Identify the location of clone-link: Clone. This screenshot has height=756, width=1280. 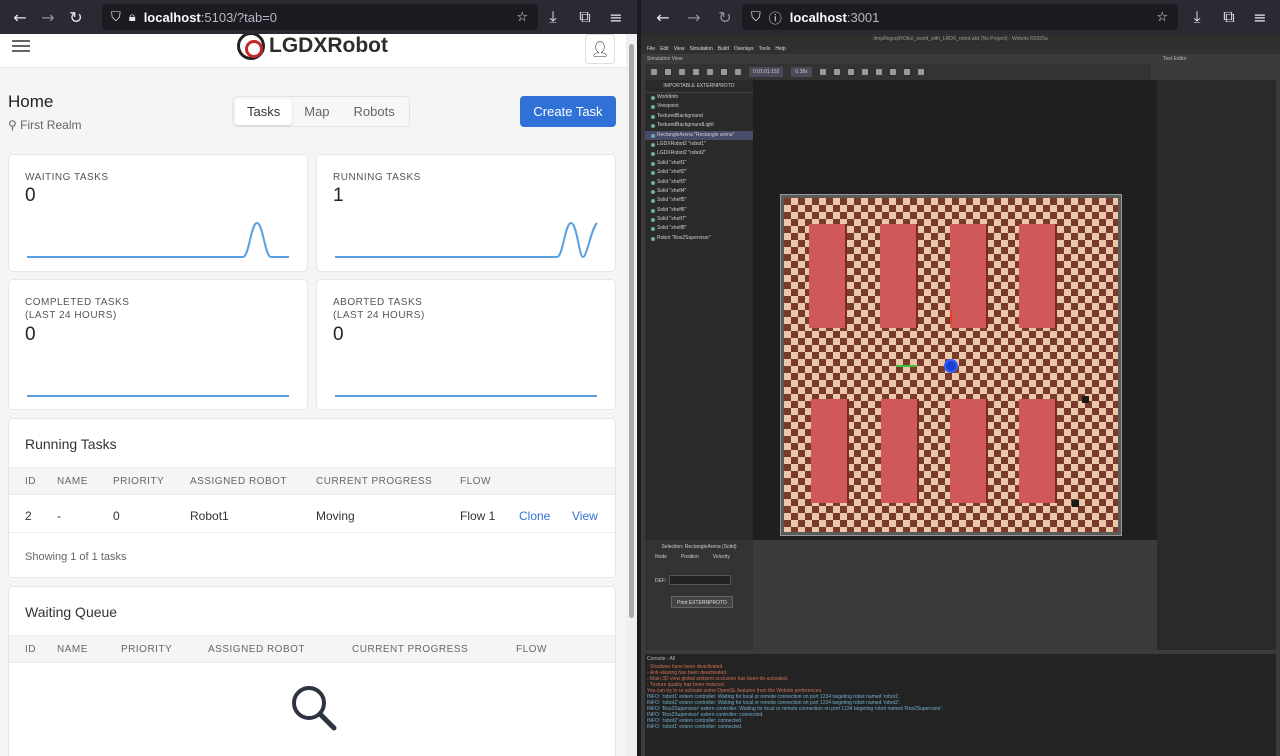
(534, 516).